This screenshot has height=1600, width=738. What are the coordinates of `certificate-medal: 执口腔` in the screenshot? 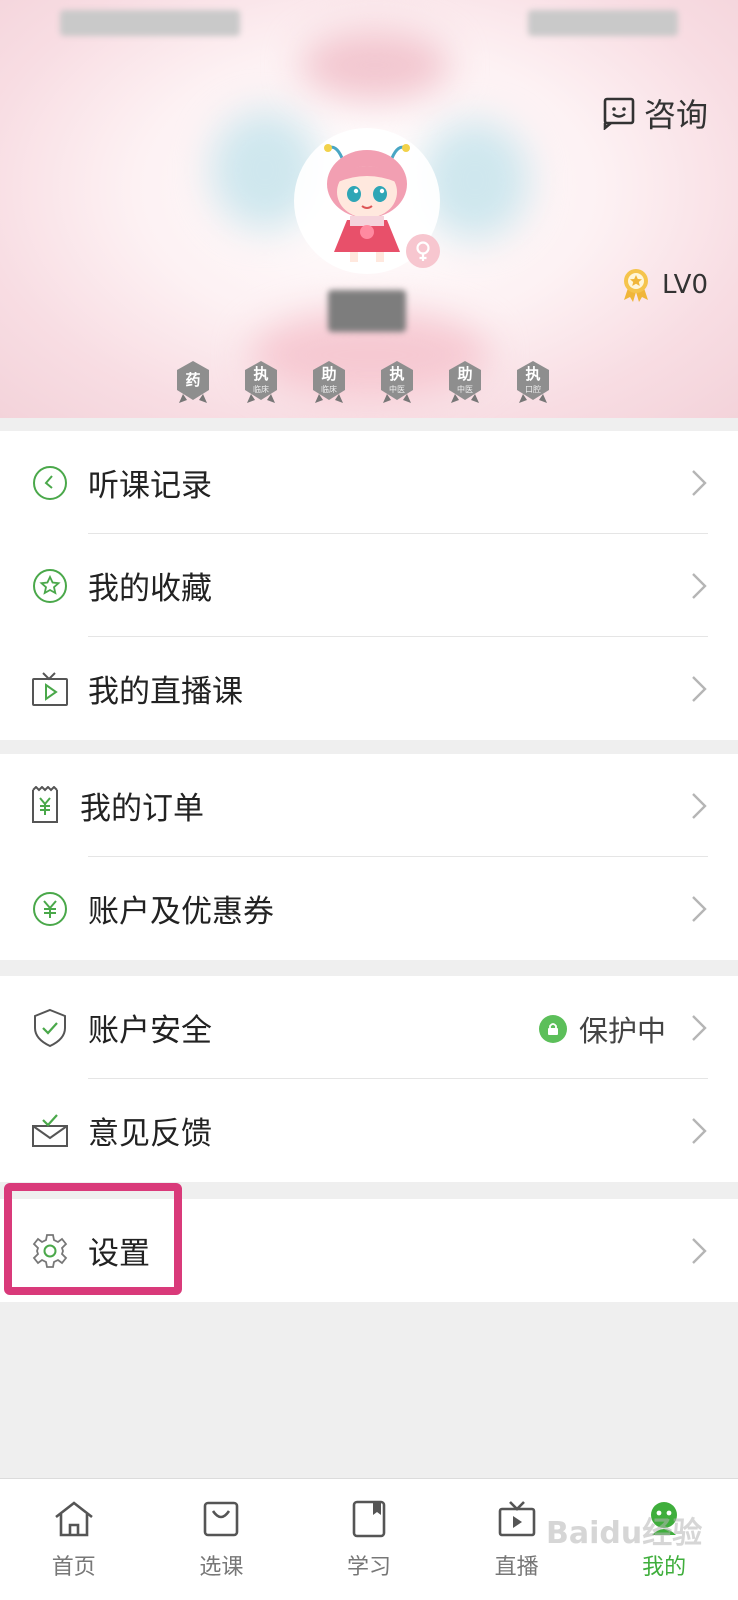 It's located at (533, 382).